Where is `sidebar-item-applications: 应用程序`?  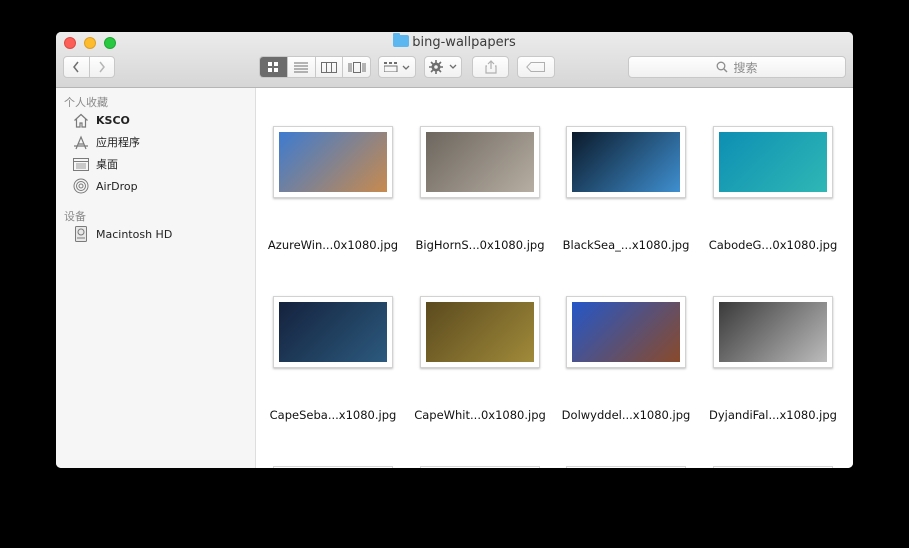
sidebar-item-applications: 应用程序 is located at coordinates (106, 142).